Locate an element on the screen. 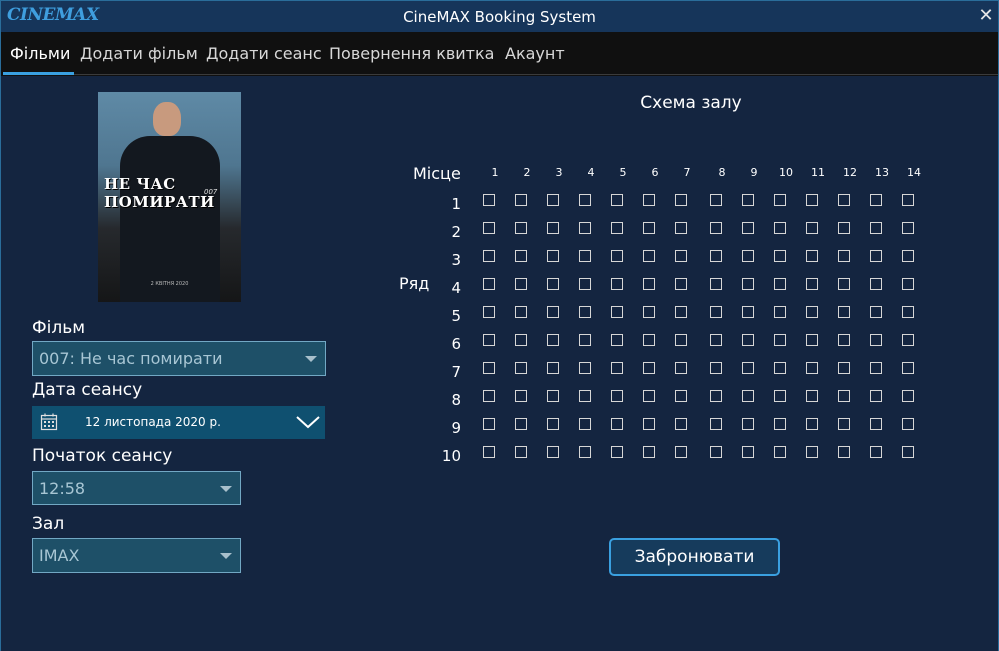  tab-add-session: Додати сеанс is located at coordinates (264, 53).